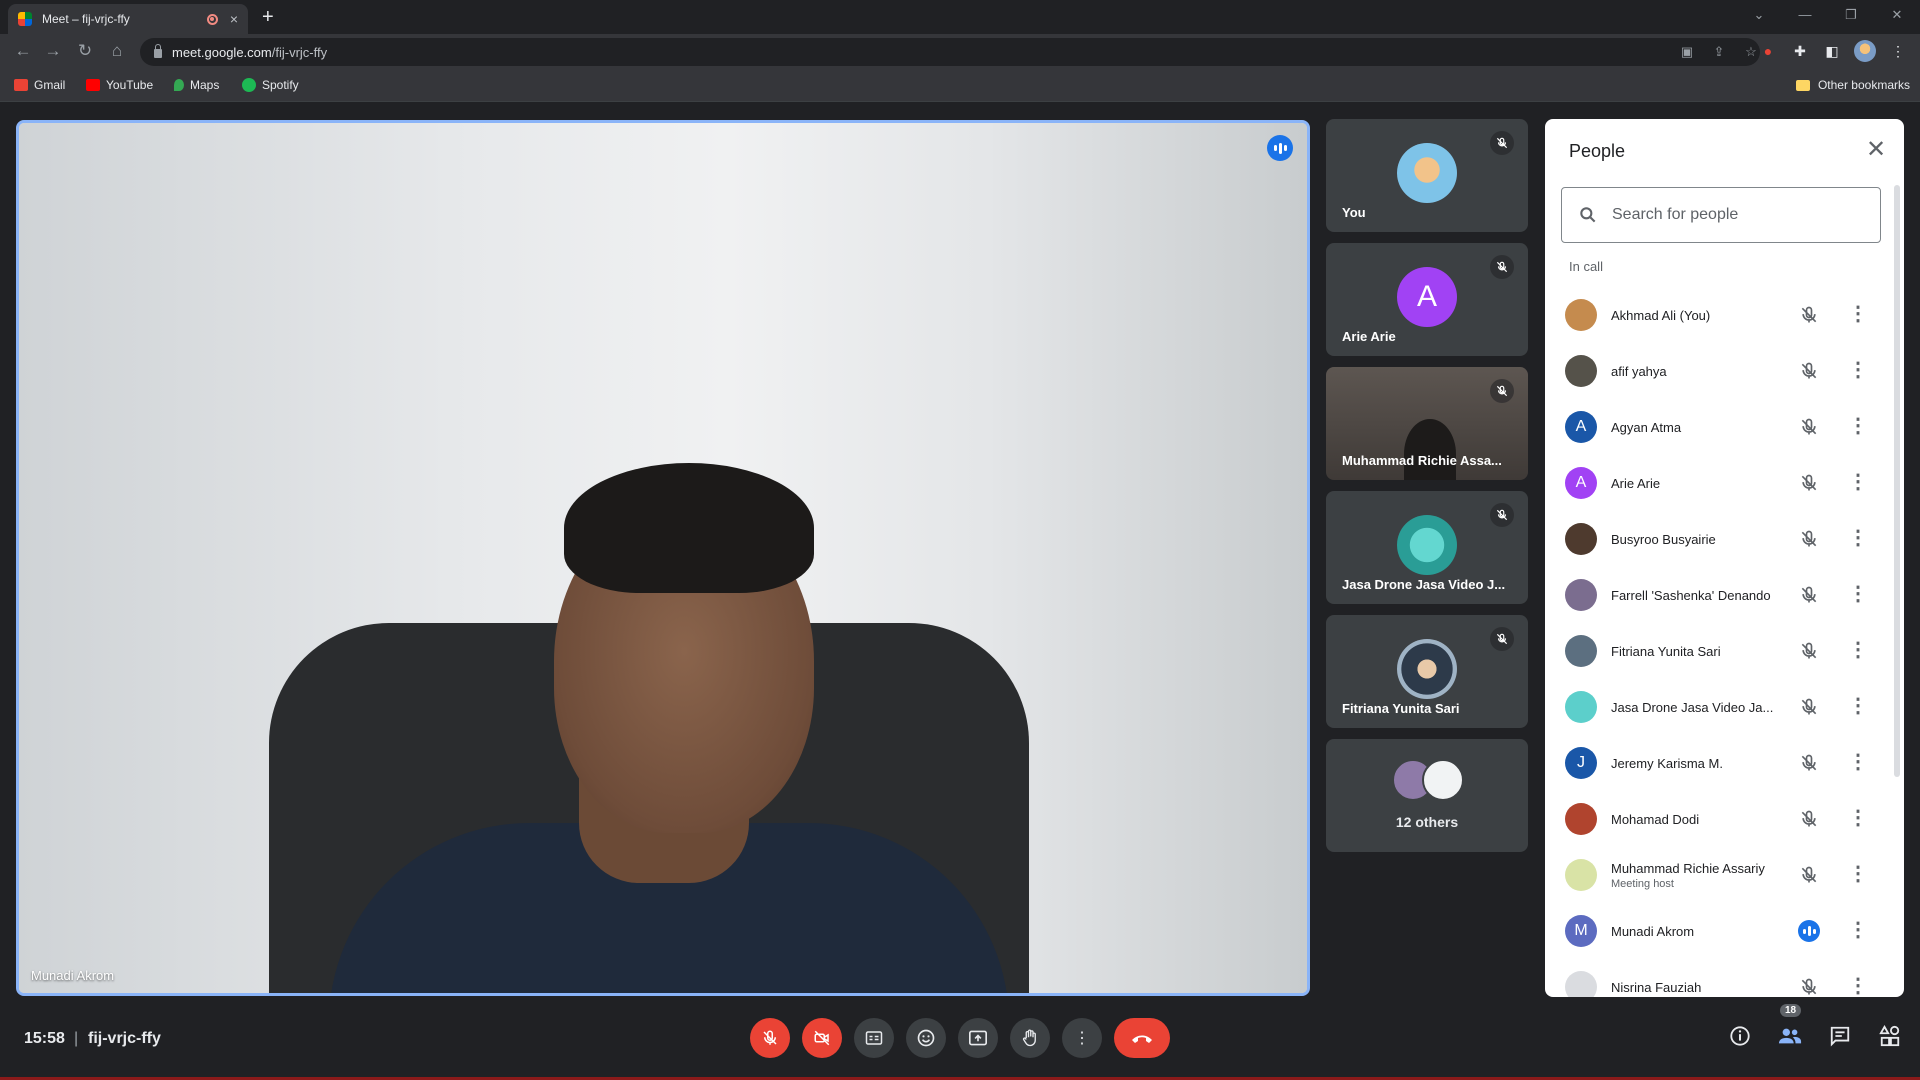 The width and height of the screenshot is (1920, 1080). What do you see at coordinates (1687, 52) in the screenshot?
I see `camera-in-use-icon: ▣` at bounding box center [1687, 52].